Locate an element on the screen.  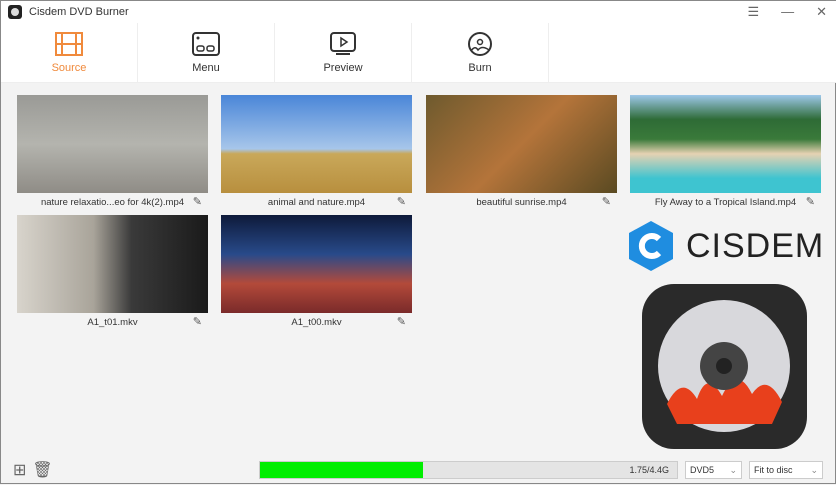
video-name: animal and nature.mp4 is located at coordinates (316, 202).